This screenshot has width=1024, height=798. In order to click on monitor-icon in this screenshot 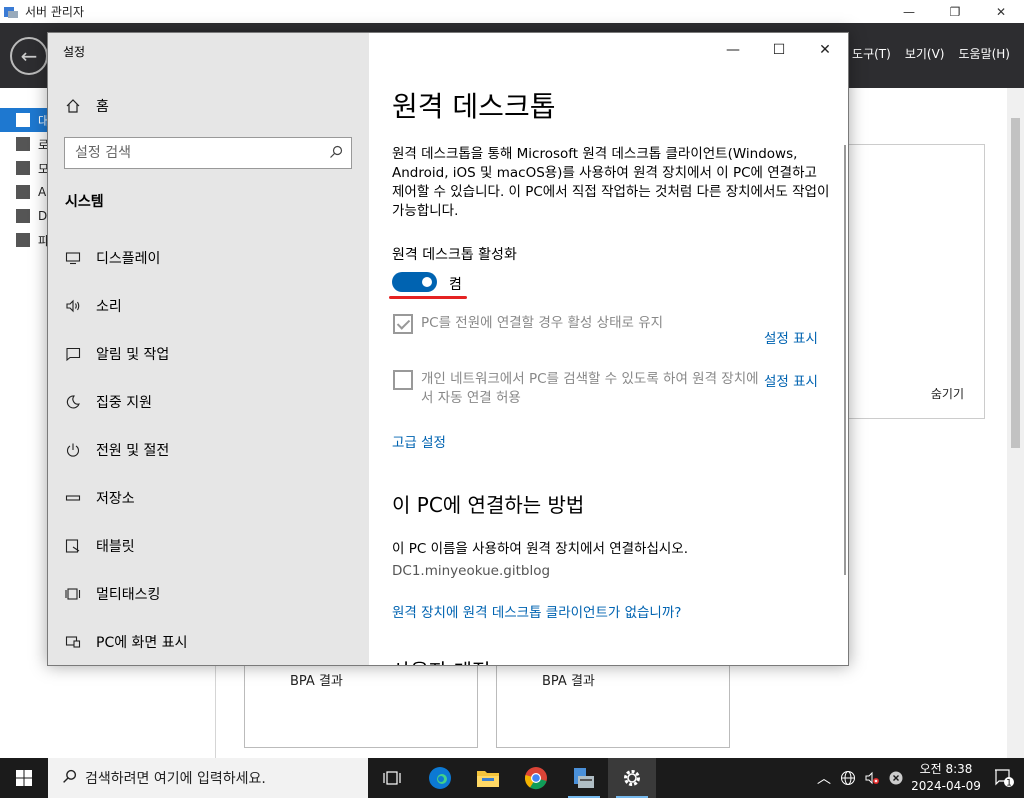, I will do `click(73, 258)`.